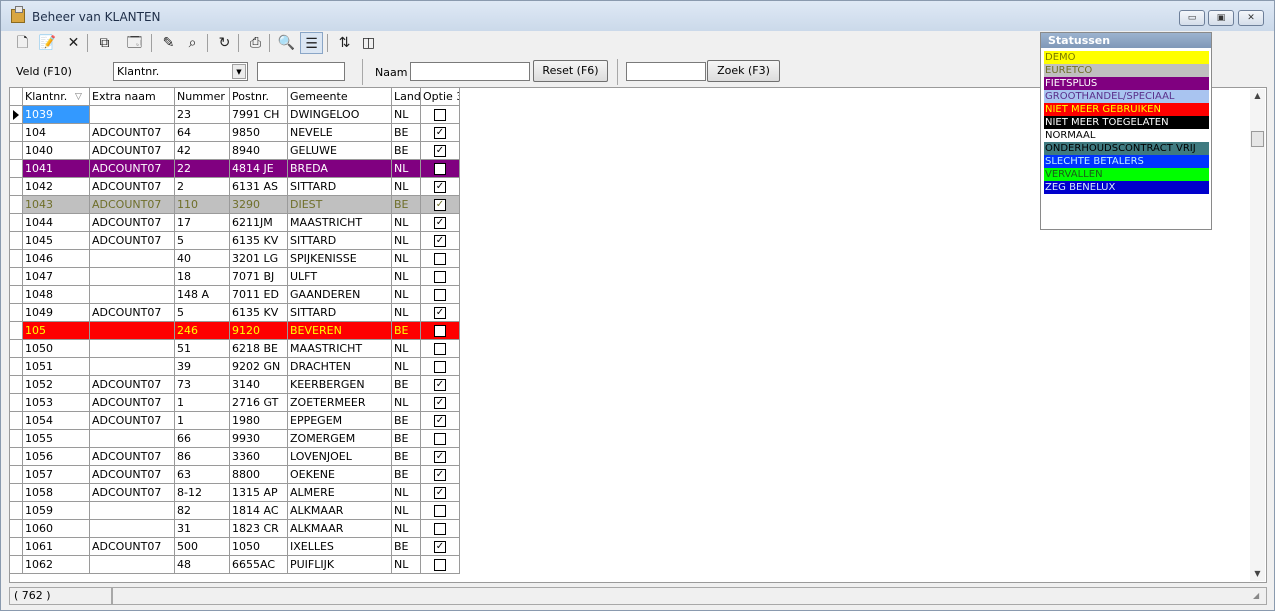  Describe the element at coordinates (666, 71) in the screenshot. I see `search-input` at that location.